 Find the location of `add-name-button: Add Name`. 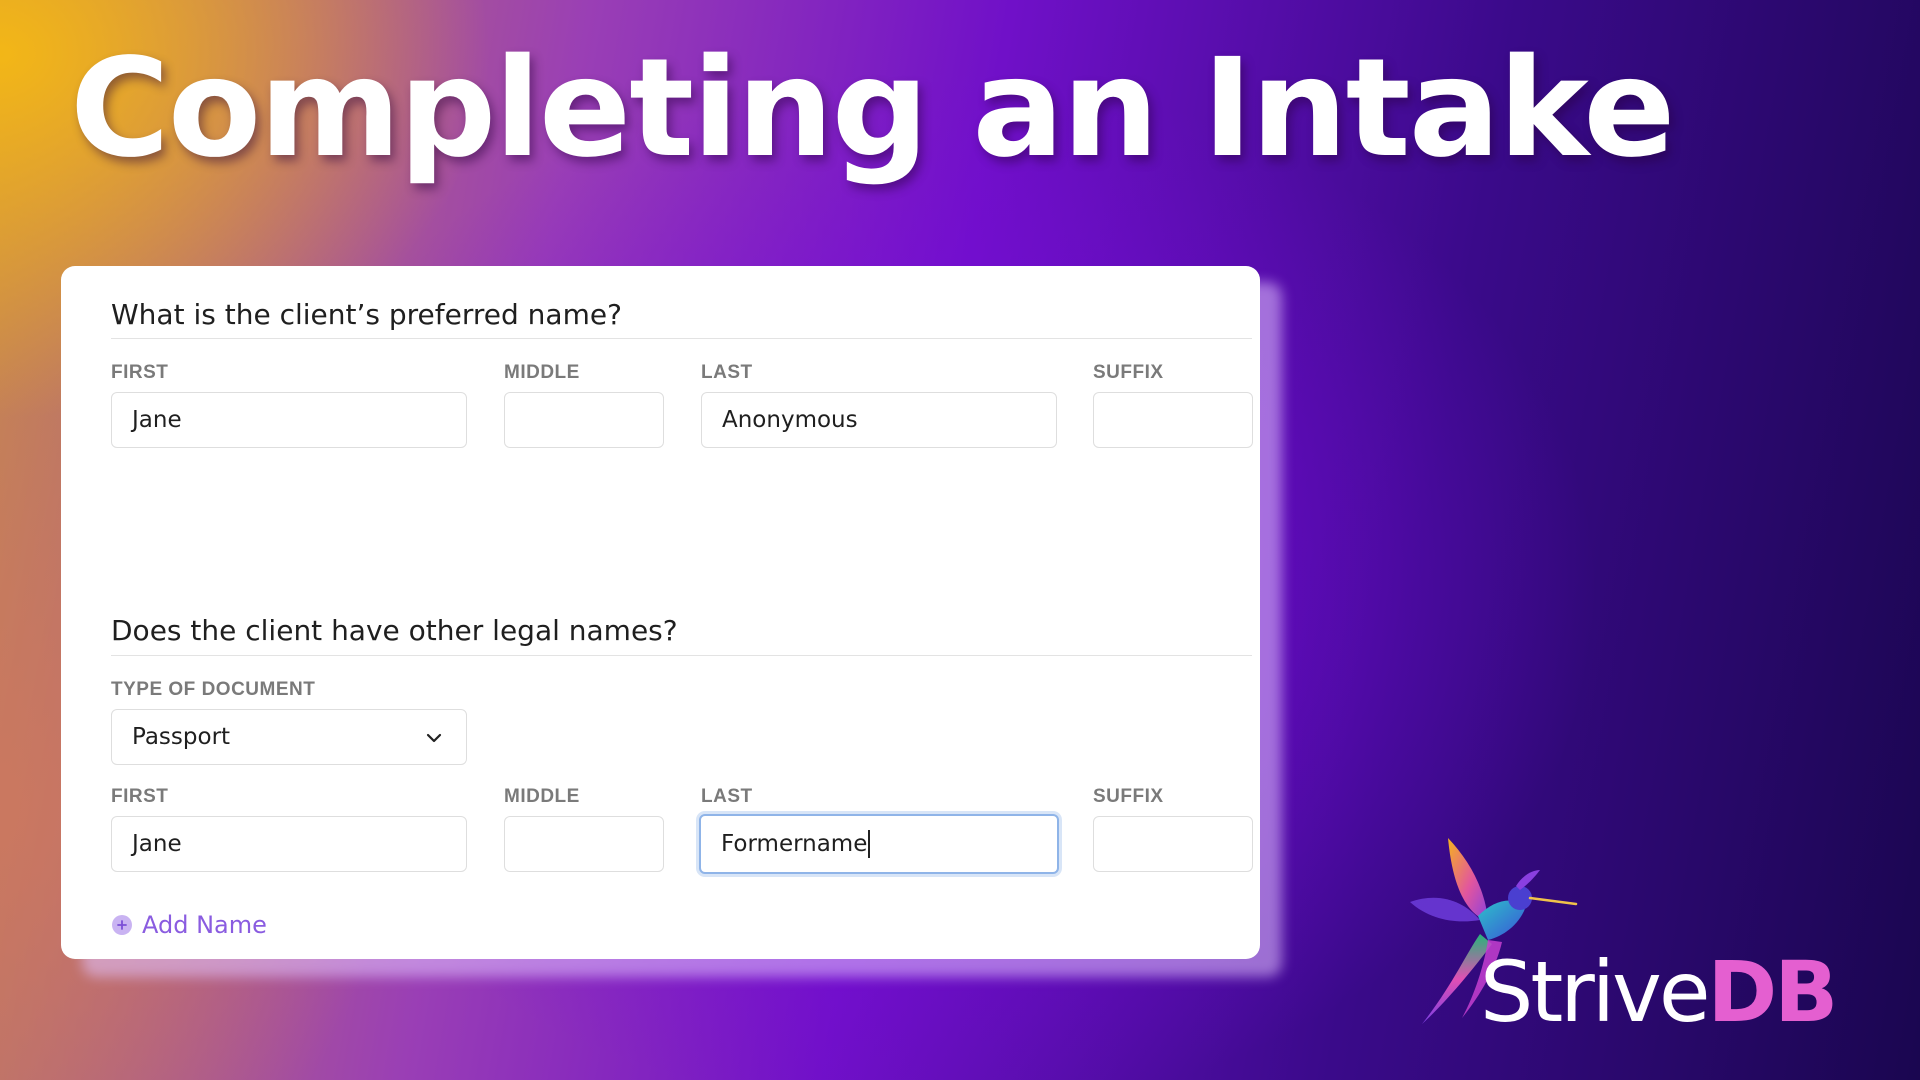

add-name-button: Add Name is located at coordinates (189, 925).